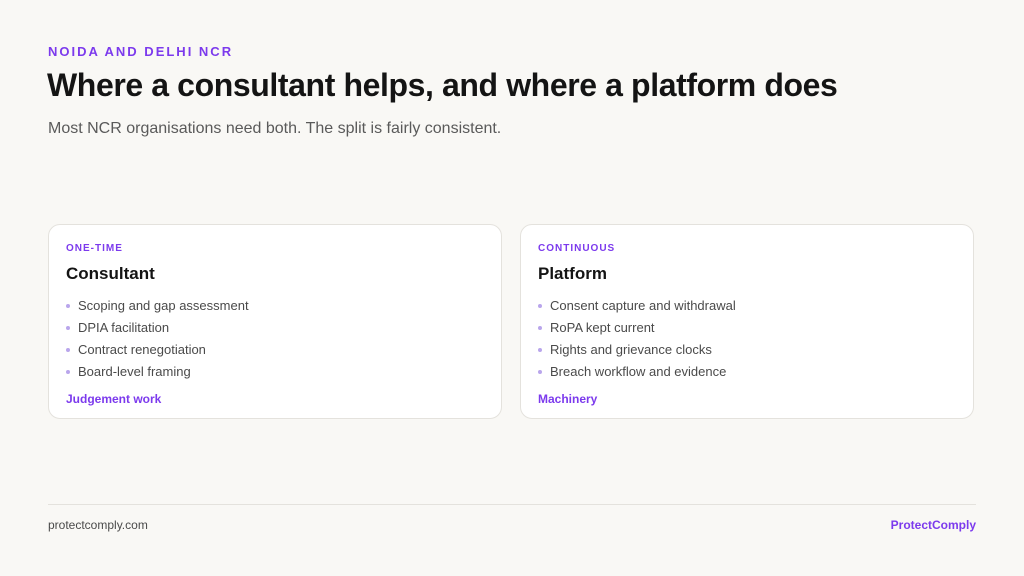  I want to click on list-item-text: Rights and grievance clocks, so click(631, 349).